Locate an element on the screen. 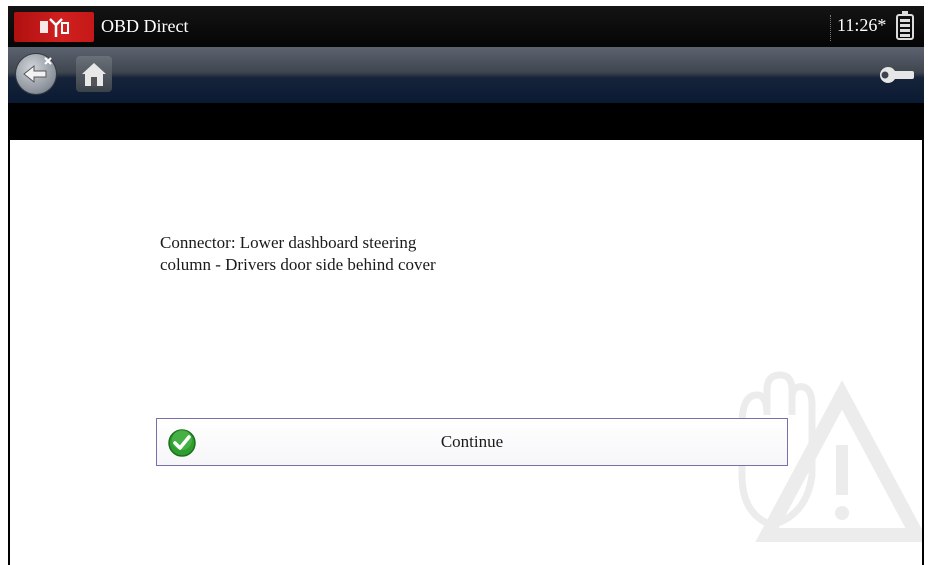 The width and height of the screenshot is (929, 565). continue-button: Continue is located at coordinates (472, 442).